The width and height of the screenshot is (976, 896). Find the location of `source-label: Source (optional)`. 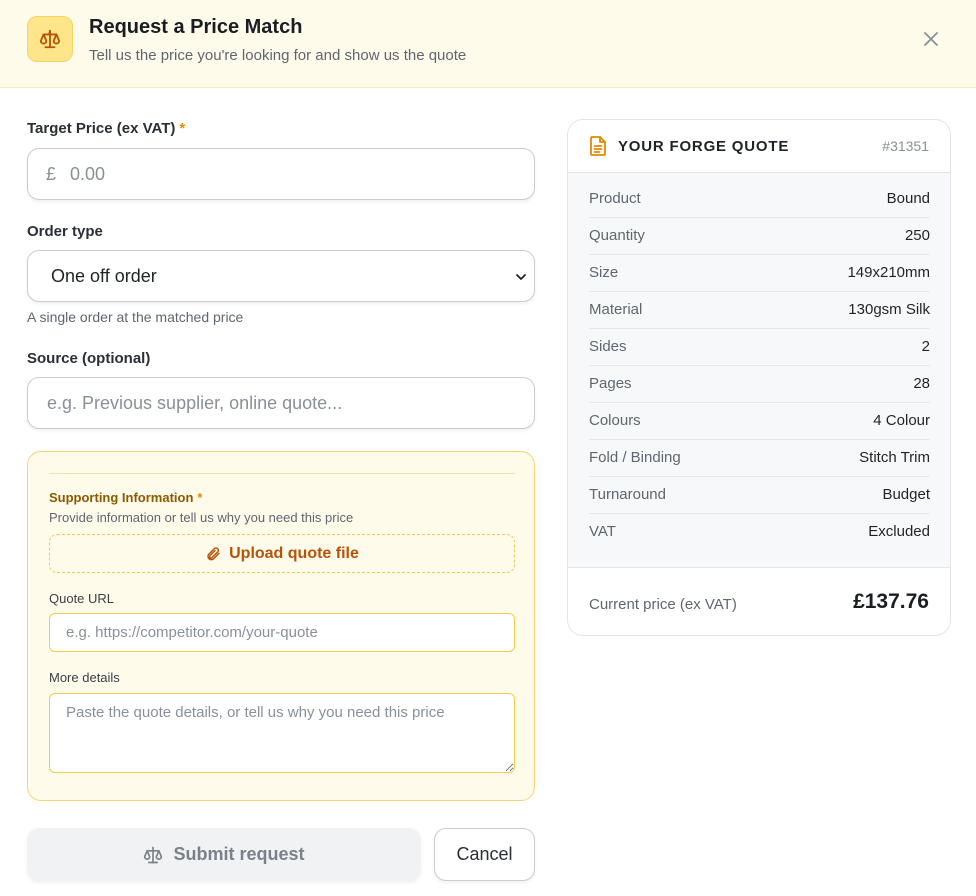

source-label: Source (optional) is located at coordinates (89, 358).